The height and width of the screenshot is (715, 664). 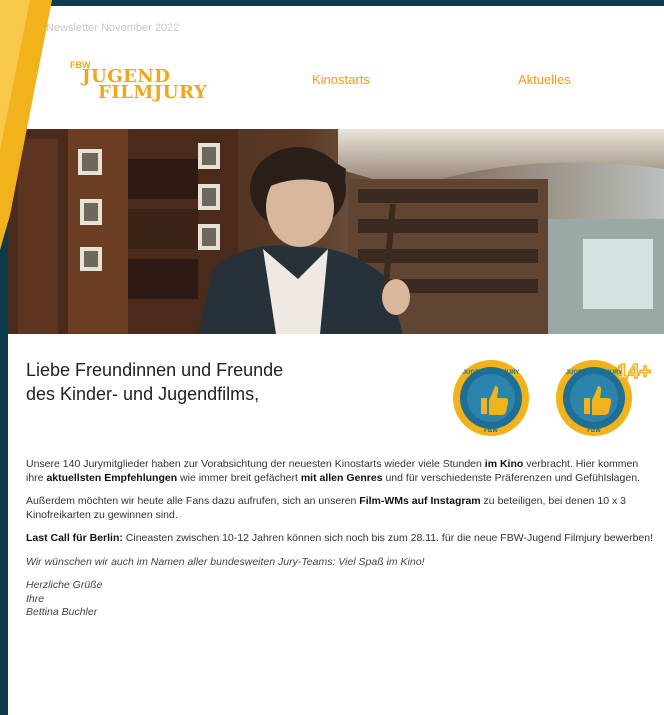 I want to click on preheader-text: Newsletter November 2022, so click(x=113, y=28).